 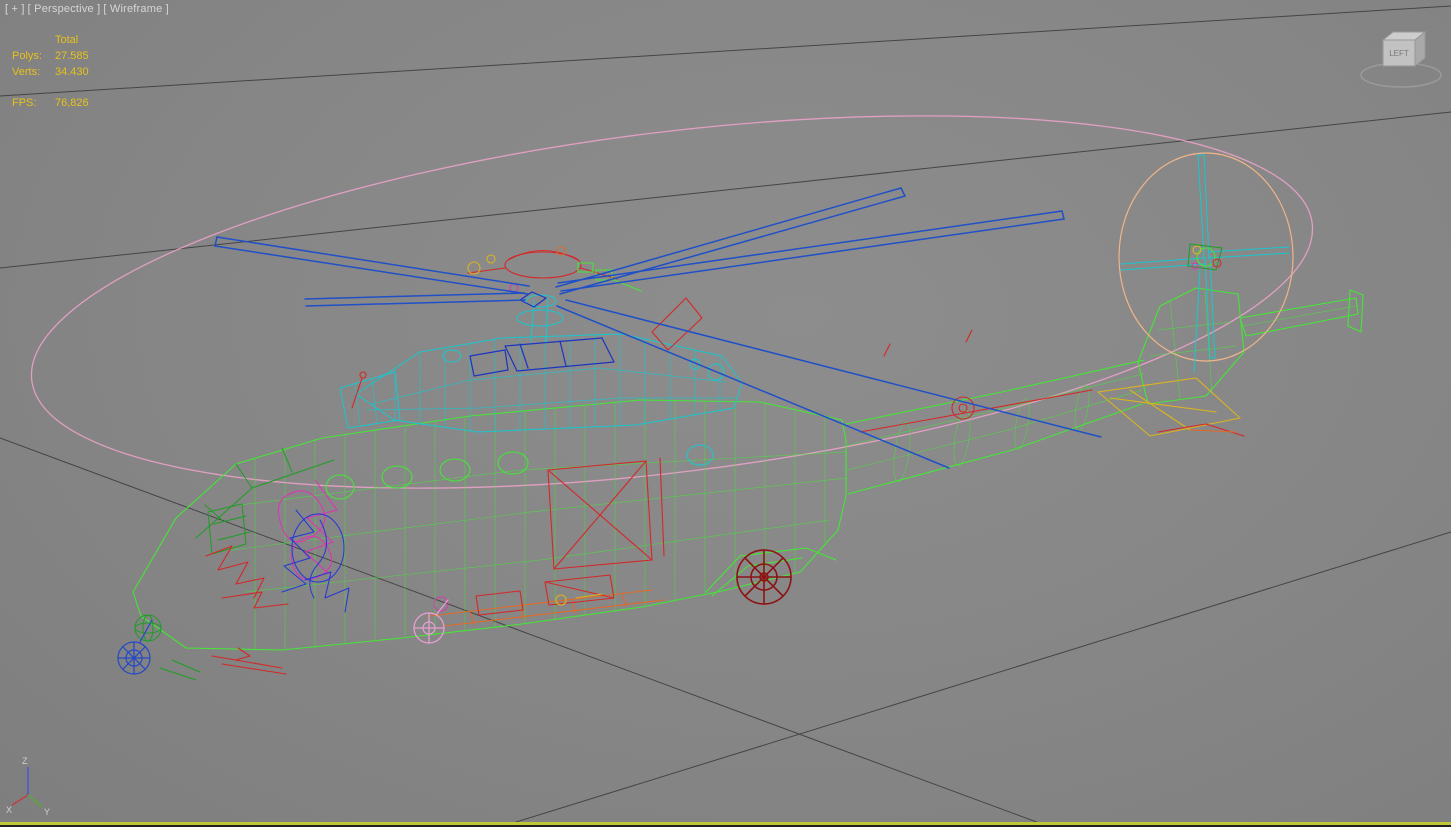 What do you see at coordinates (20, 800) in the screenshot?
I see `axis-x-line` at bounding box center [20, 800].